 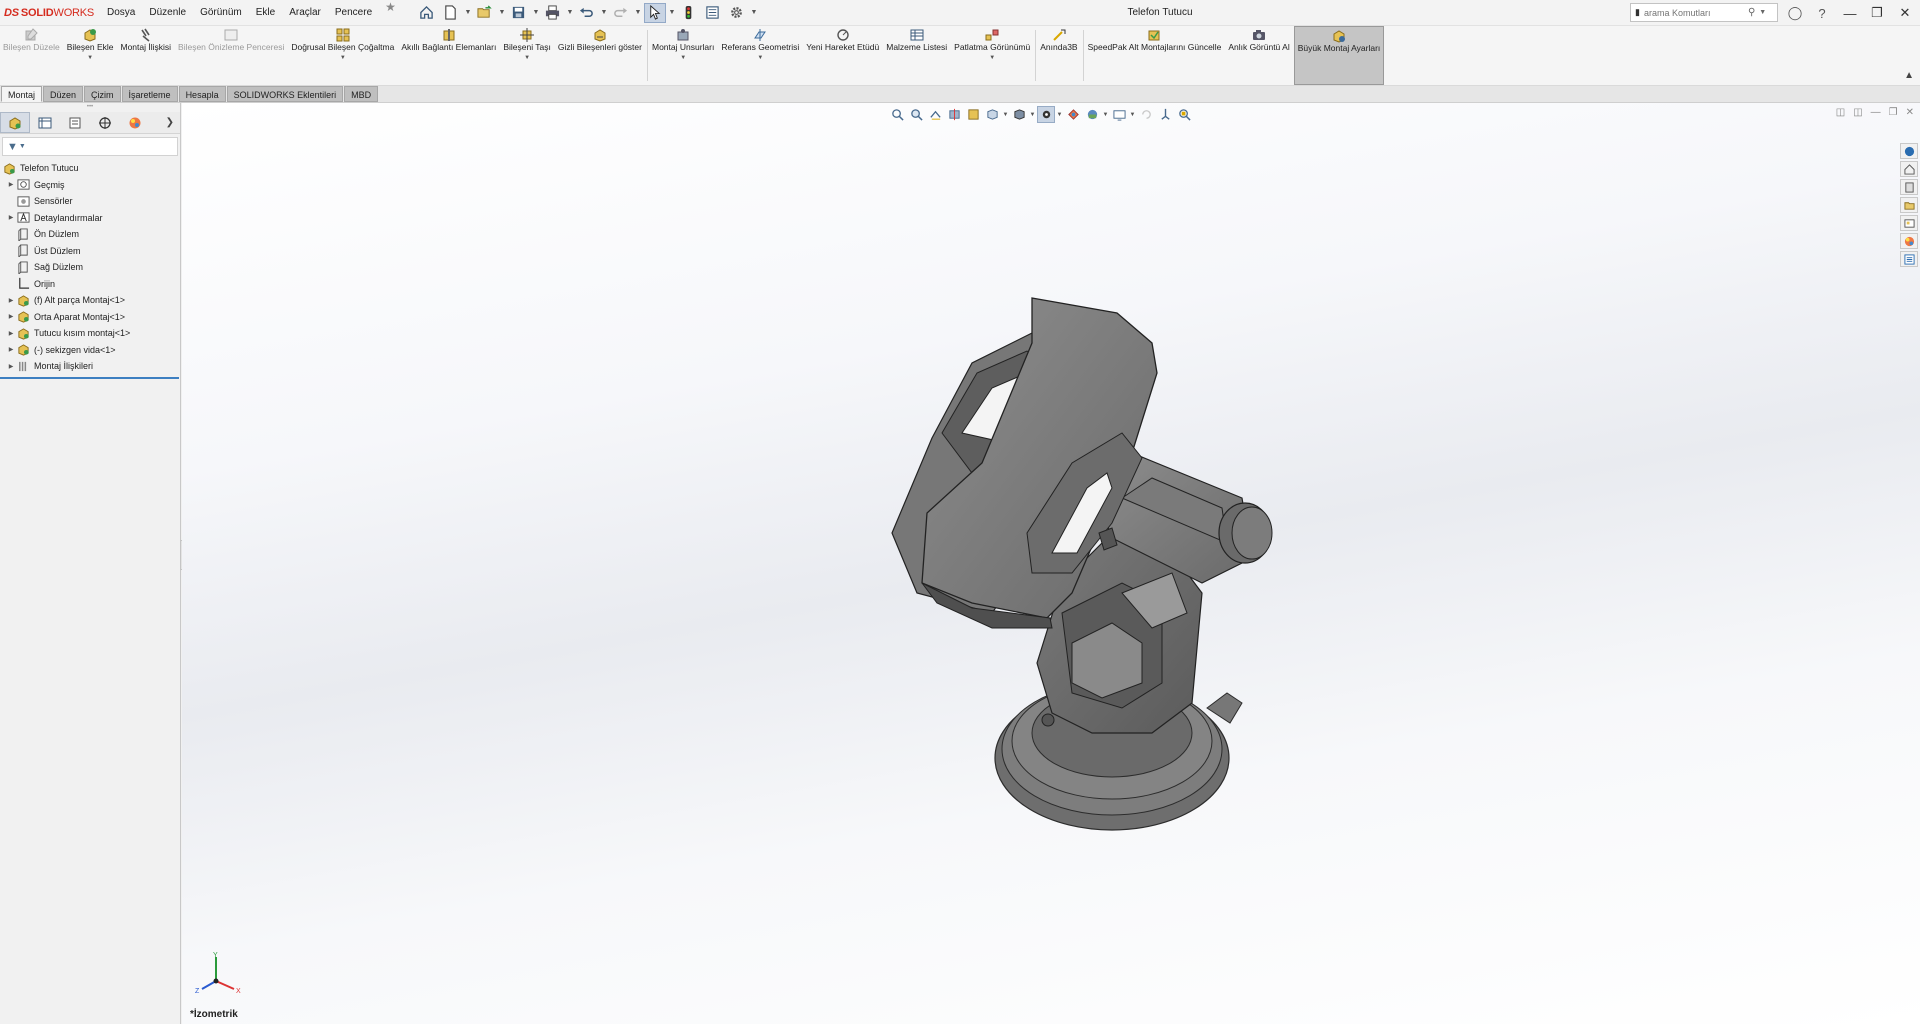 What do you see at coordinates (1909, 75) in the screenshot?
I see `collapse-ribbon-icon: ▲` at bounding box center [1909, 75].